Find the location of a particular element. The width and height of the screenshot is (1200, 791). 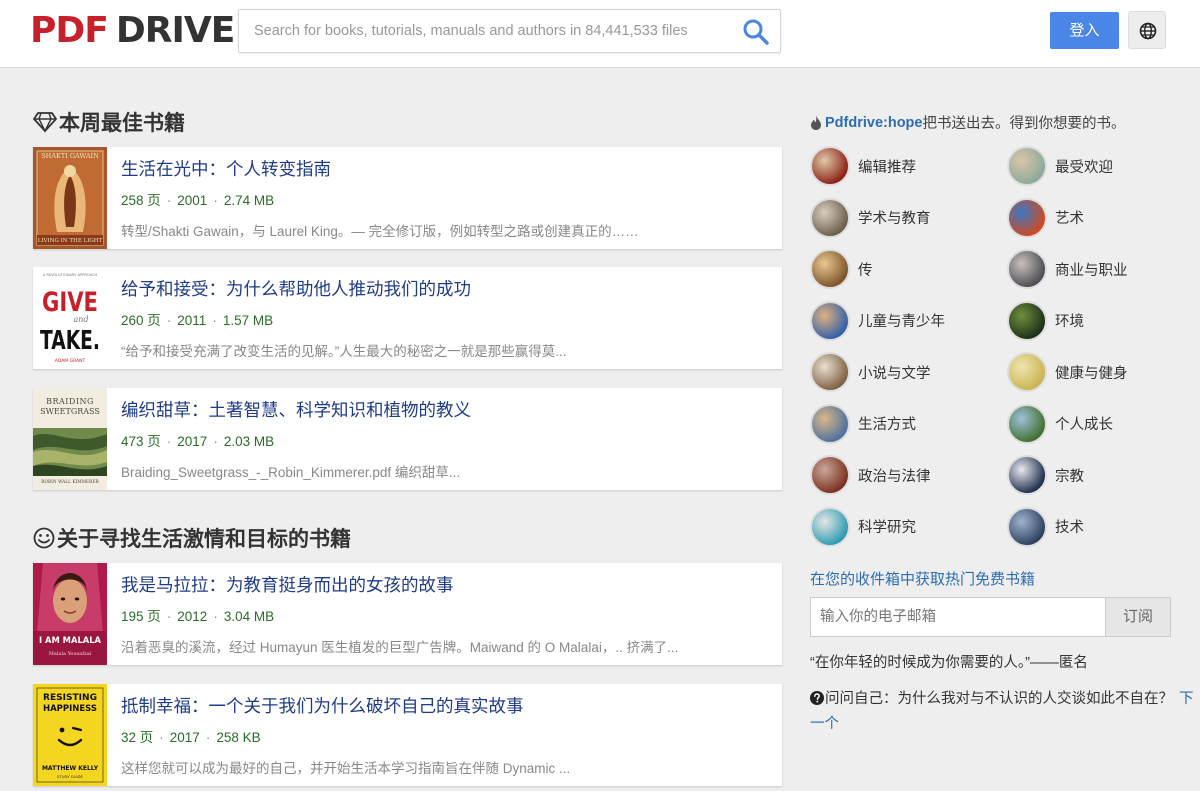

book-cover: SHAKTI GAWAIN LIVING IN THE LIGHT is located at coordinates (70, 198).